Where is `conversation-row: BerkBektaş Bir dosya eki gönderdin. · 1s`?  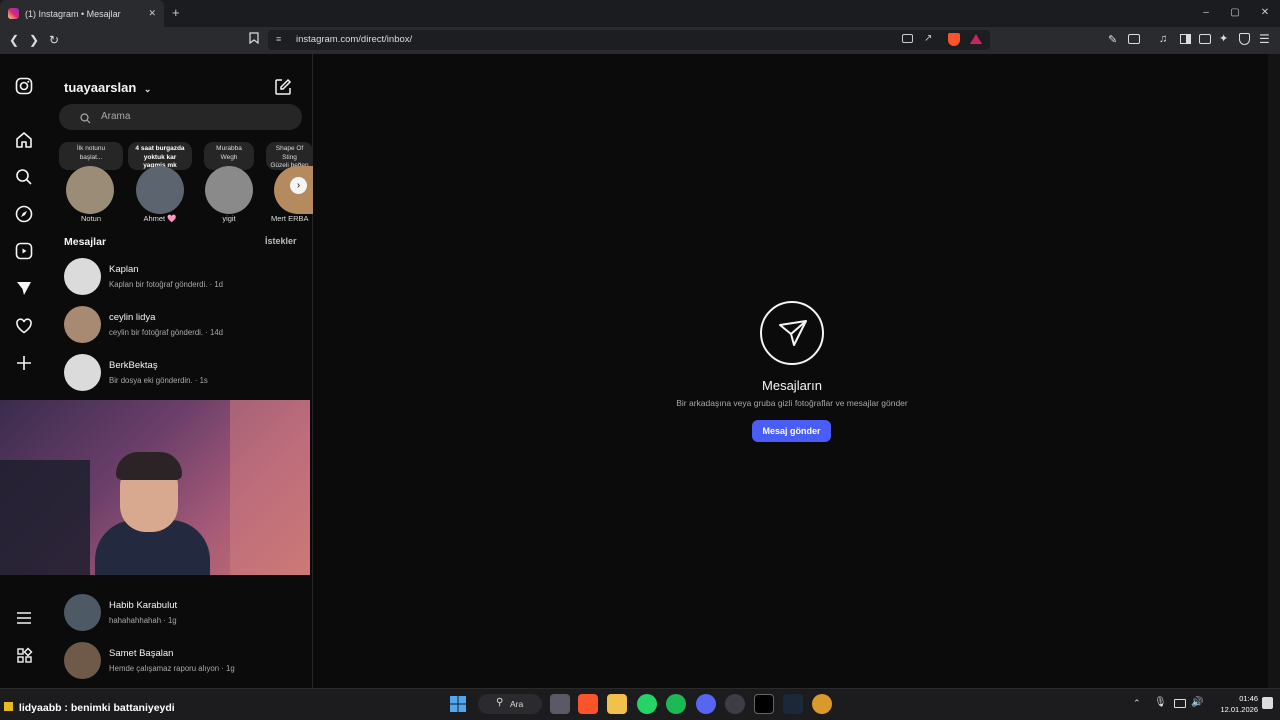 conversation-row: BerkBektaş Bir dosya eki gönderdin. · 1s is located at coordinates (184, 373).